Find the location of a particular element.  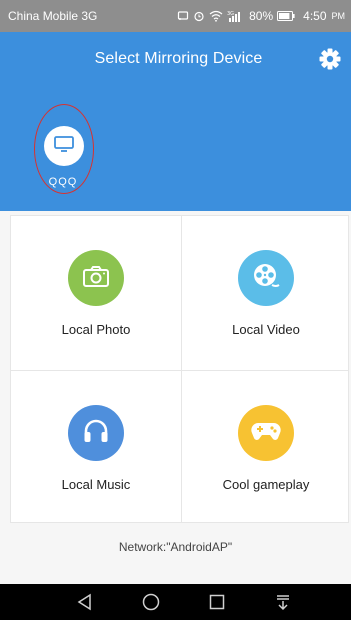

back-triangle-icon is located at coordinates (85, 604).